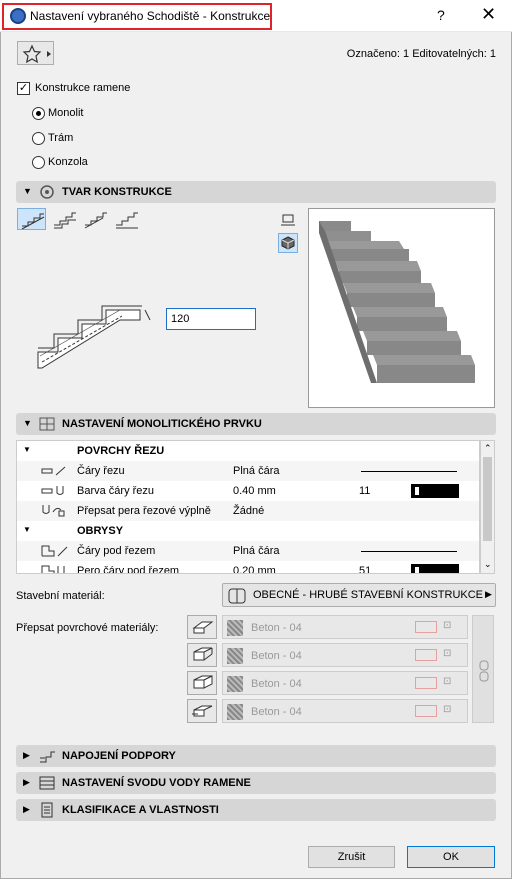  I want to click on stair-section-diagram, so click(94, 337).